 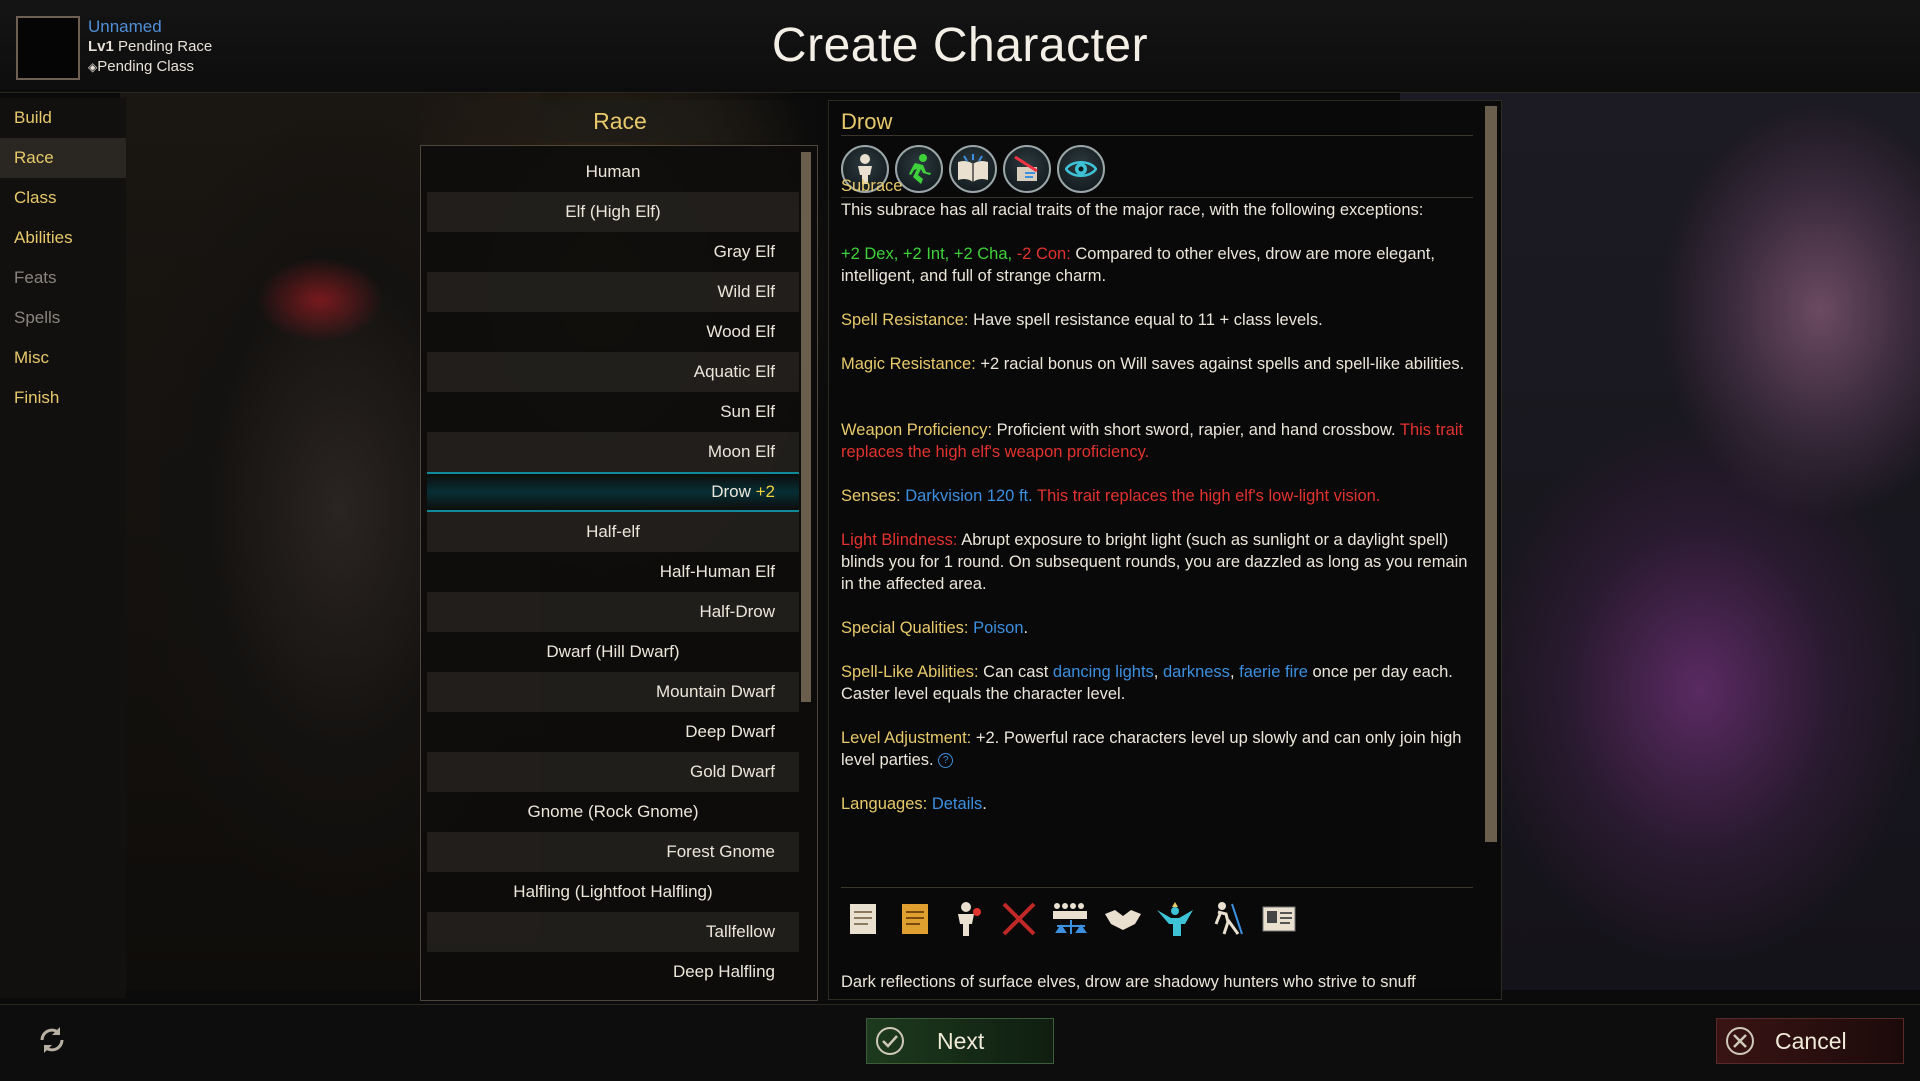 I want to click on nav-item-abilities: Abilities, so click(x=63, y=238).